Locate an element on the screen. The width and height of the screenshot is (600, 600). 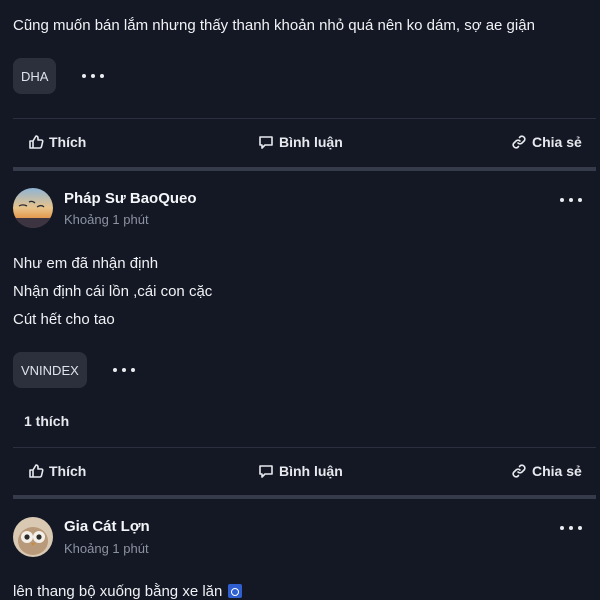
stock-tag-dha: DHA is located at coordinates (35, 76).